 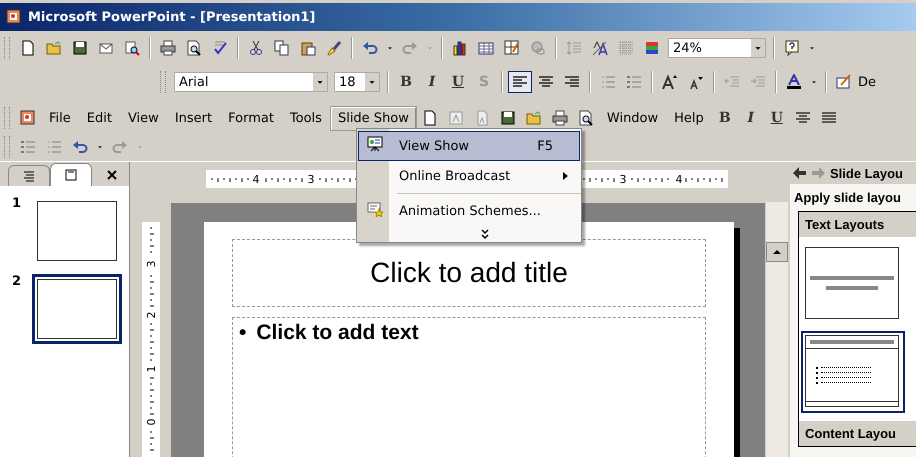 What do you see at coordinates (172, 17) in the screenshot?
I see `window-title: Microsoft PowerPoint - [Presentation1]` at bounding box center [172, 17].